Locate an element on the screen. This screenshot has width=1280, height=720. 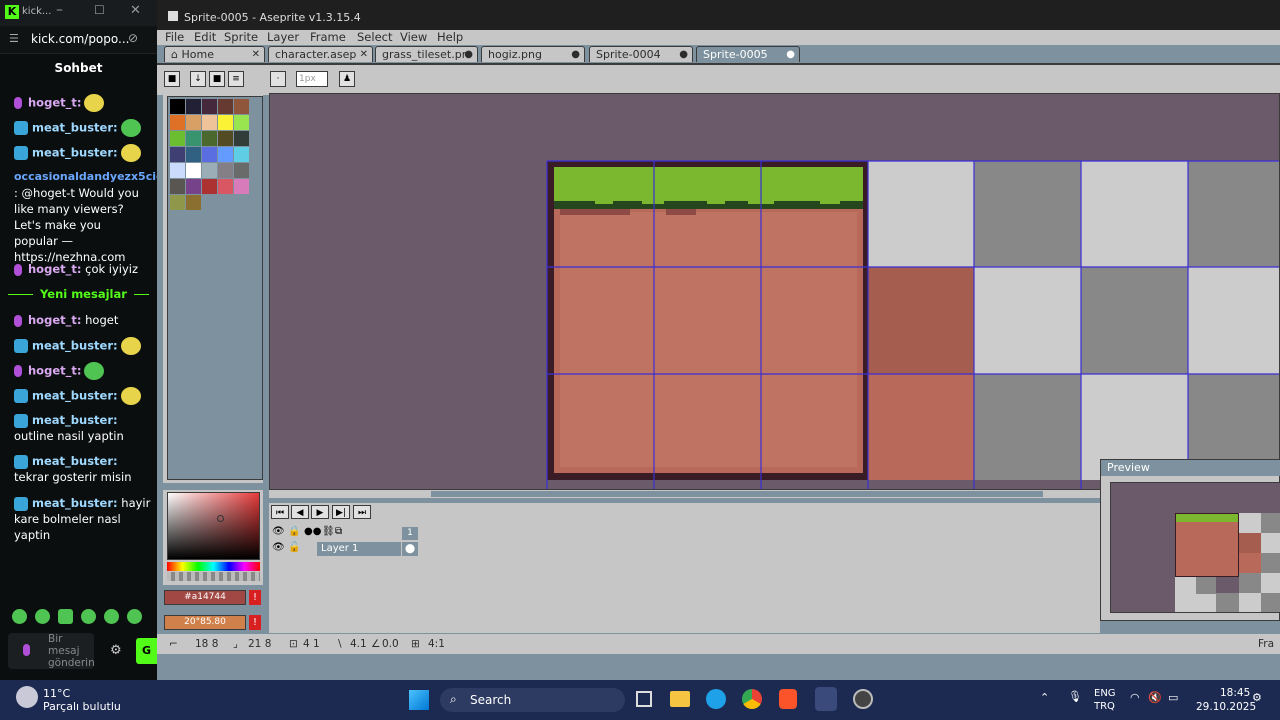
file-explorer-icon is located at coordinates (680, 699).